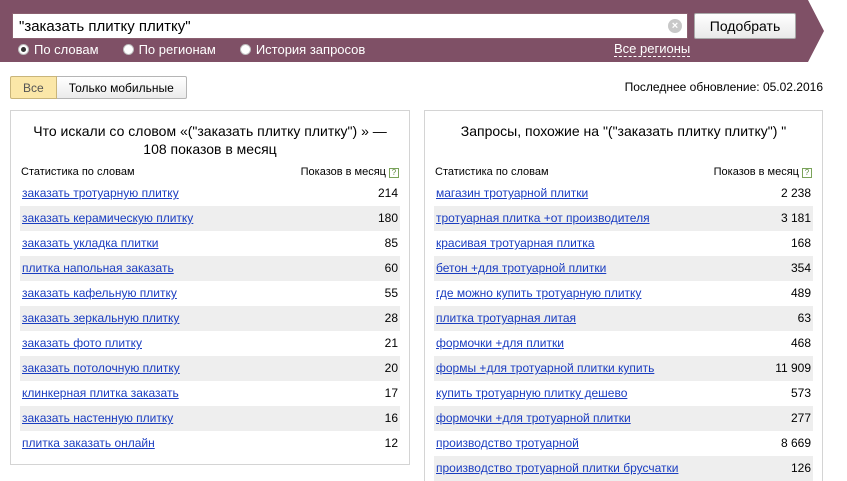 Image resolution: width=847 pixels, height=481 pixels. Describe the element at coordinates (88, 443) in the screenshot. I see `query-link: плитка заказать онлайн` at that location.